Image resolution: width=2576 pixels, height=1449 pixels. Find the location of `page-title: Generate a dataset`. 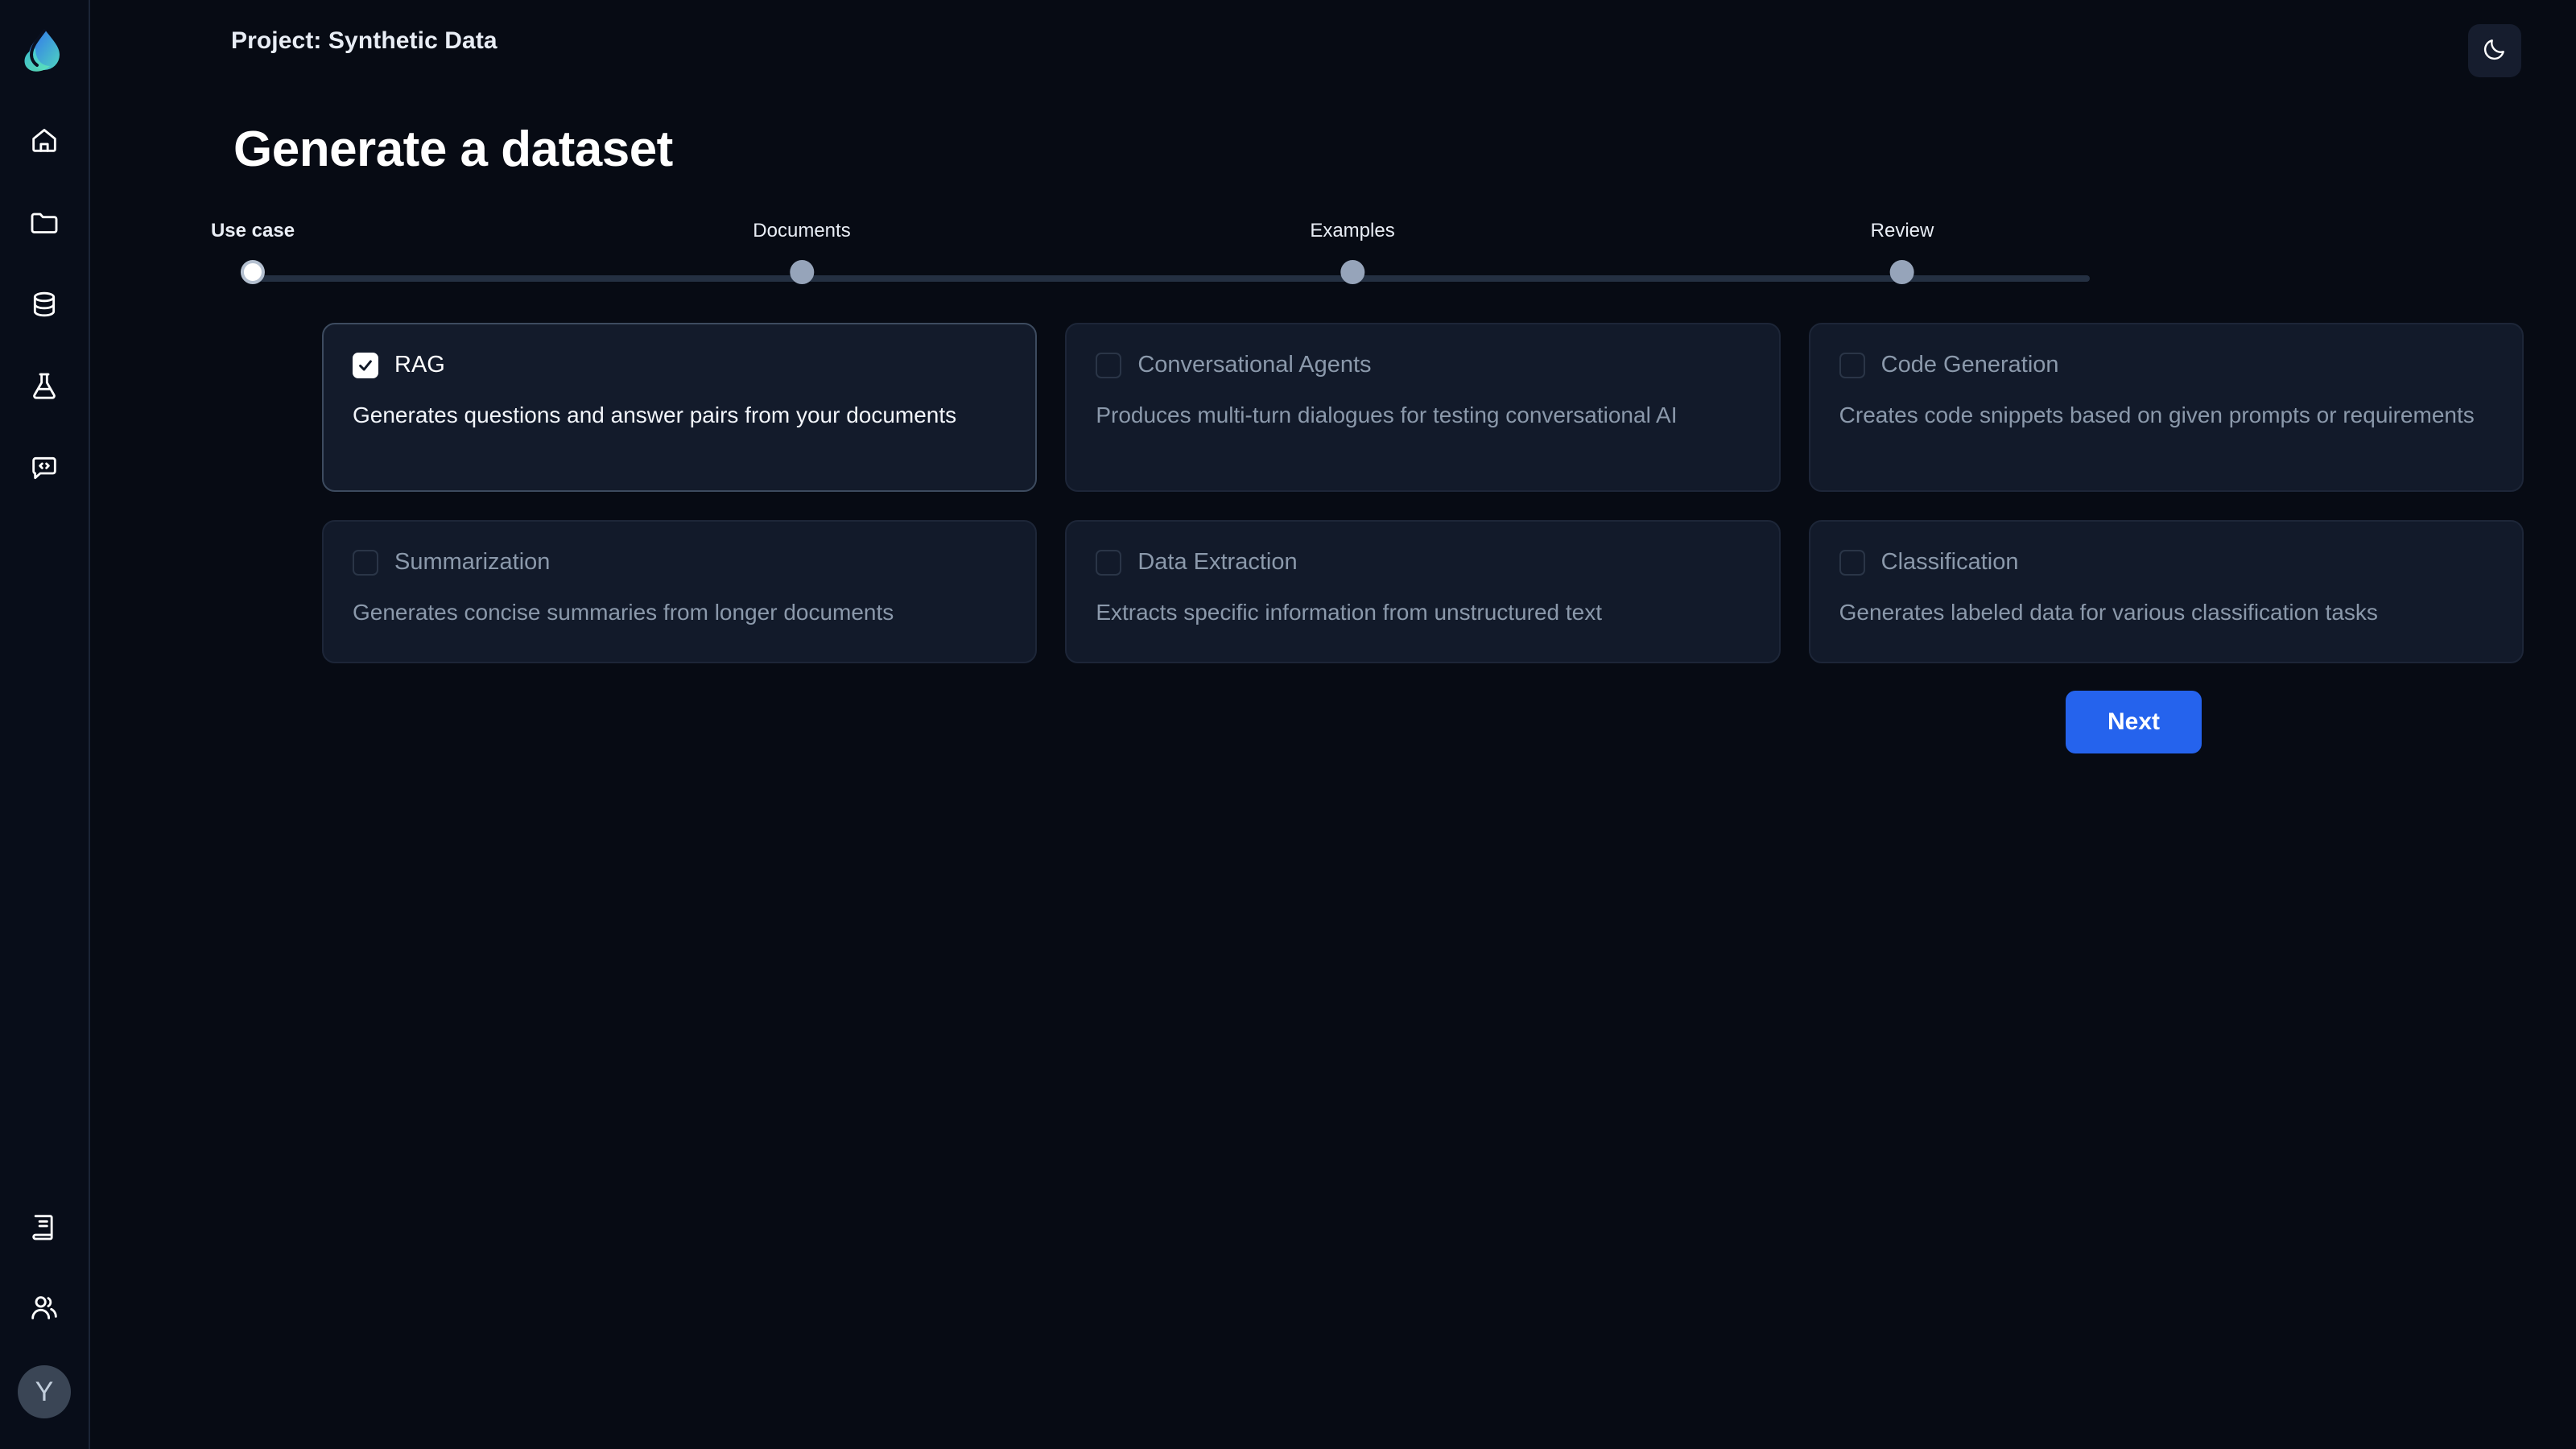

page-title: Generate a dataset is located at coordinates (453, 149).